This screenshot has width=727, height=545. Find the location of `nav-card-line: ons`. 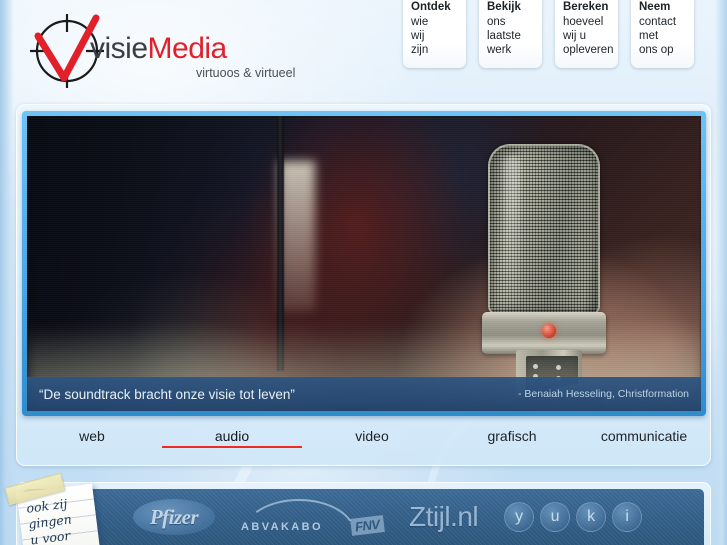

nav-card-line: ons is located at coordinates (496, 22).